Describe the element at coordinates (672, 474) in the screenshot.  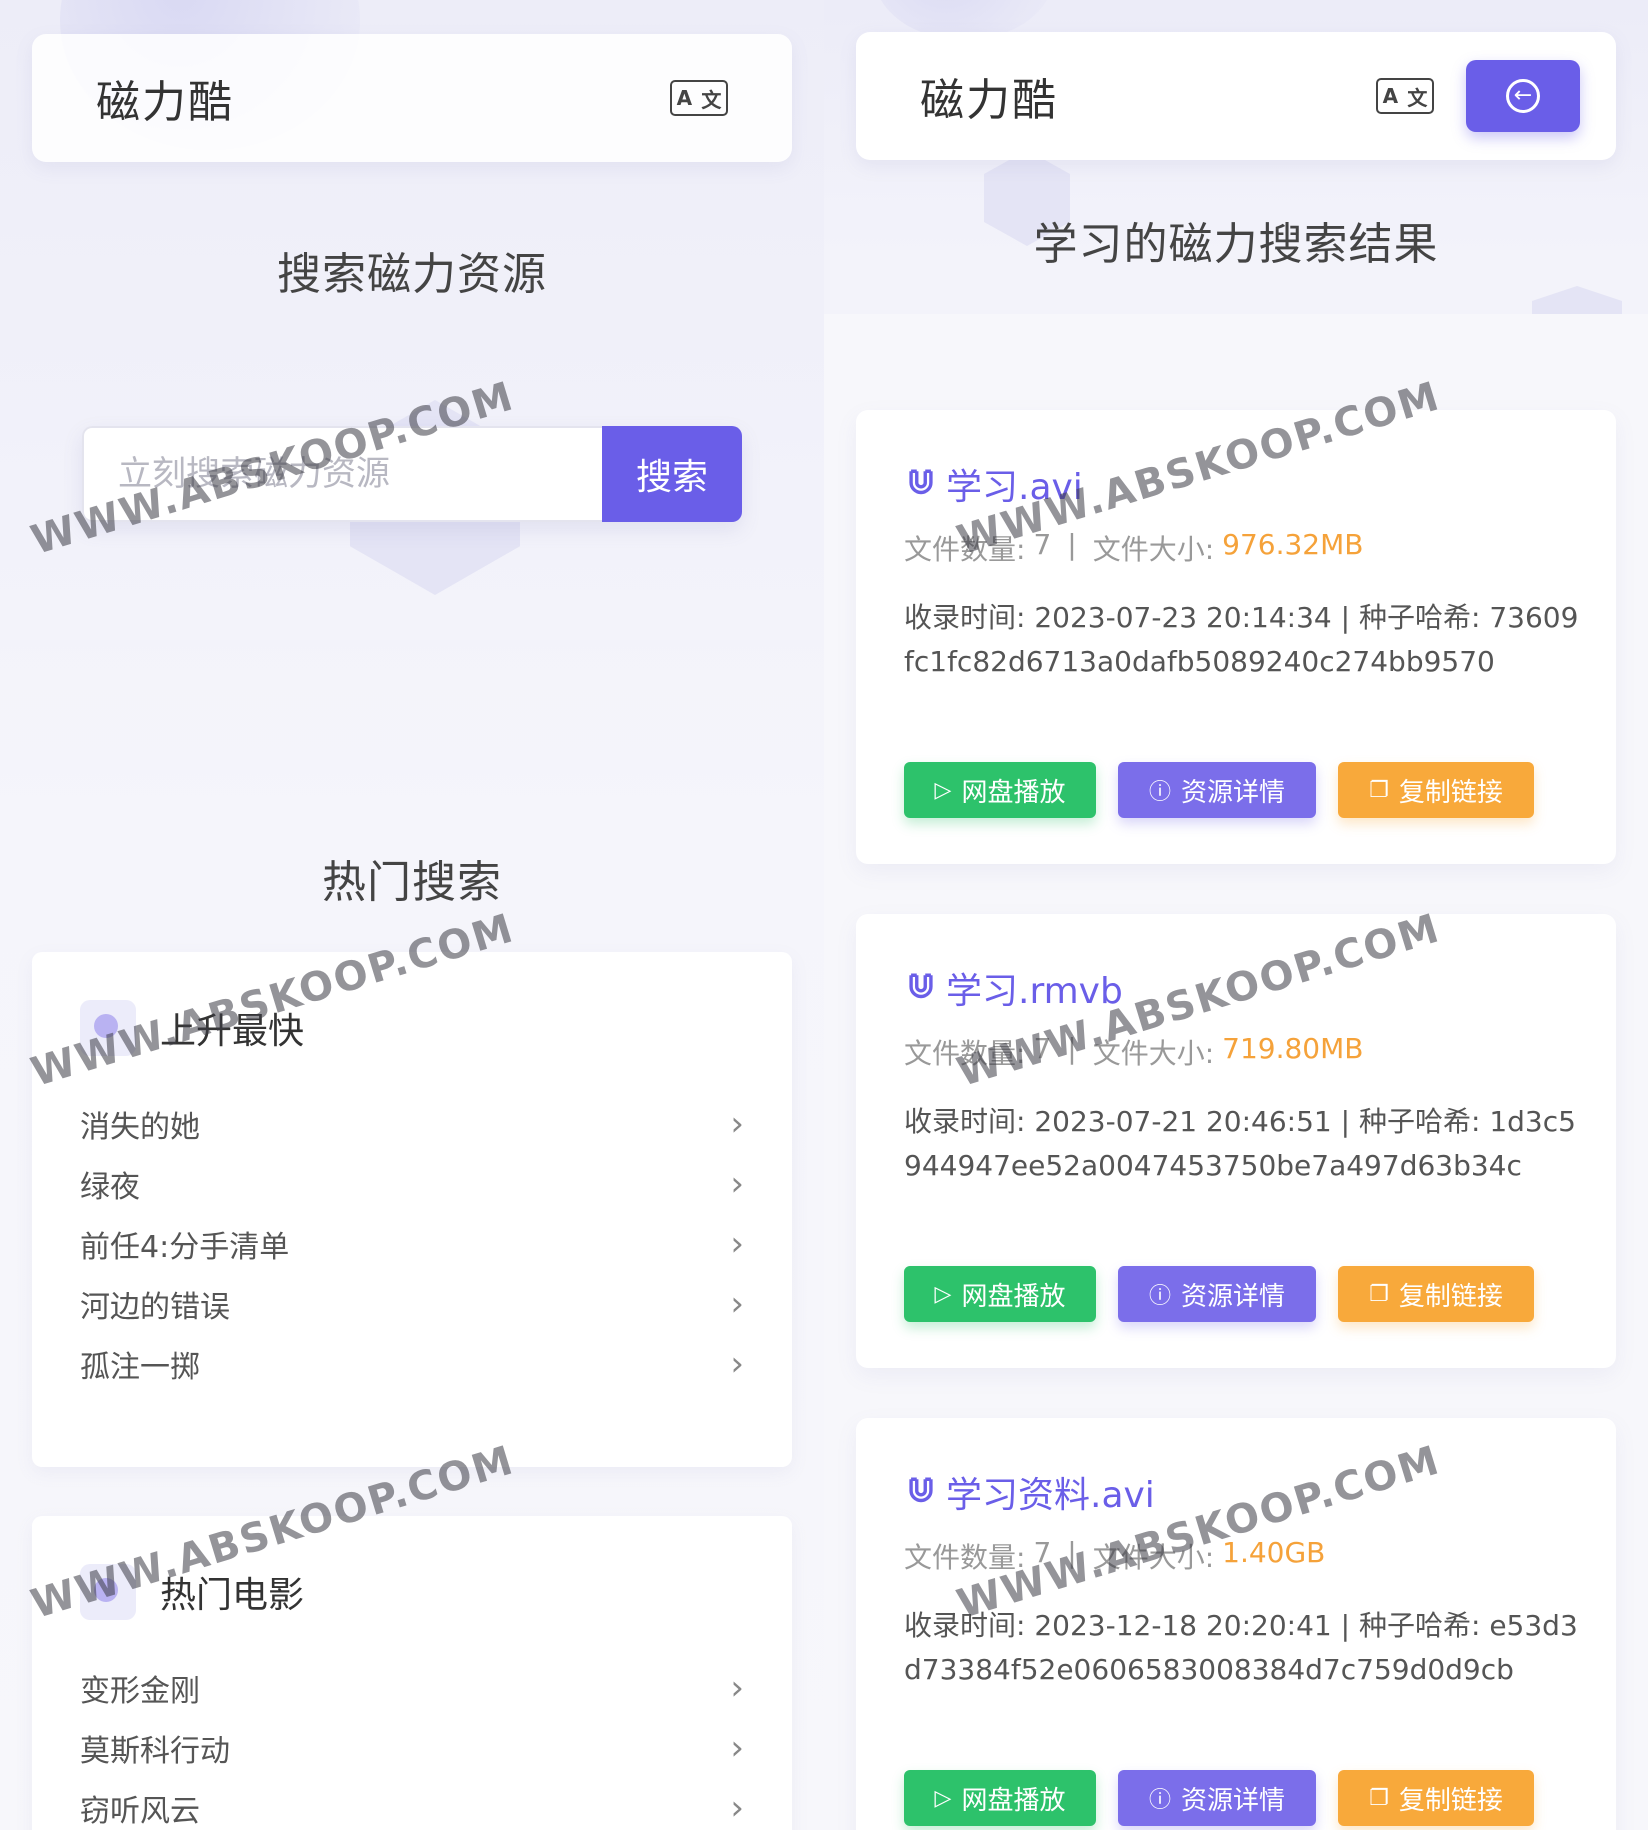
I see `search-button: 搜索` at that location.